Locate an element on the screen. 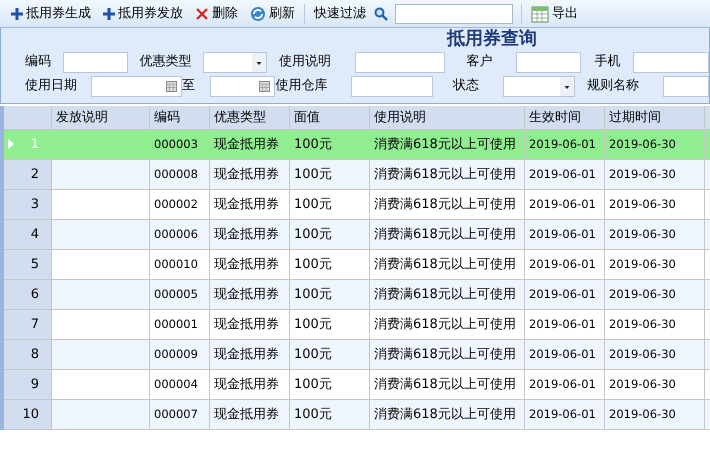  quick-filter-field is located at coordinates (454, 14).